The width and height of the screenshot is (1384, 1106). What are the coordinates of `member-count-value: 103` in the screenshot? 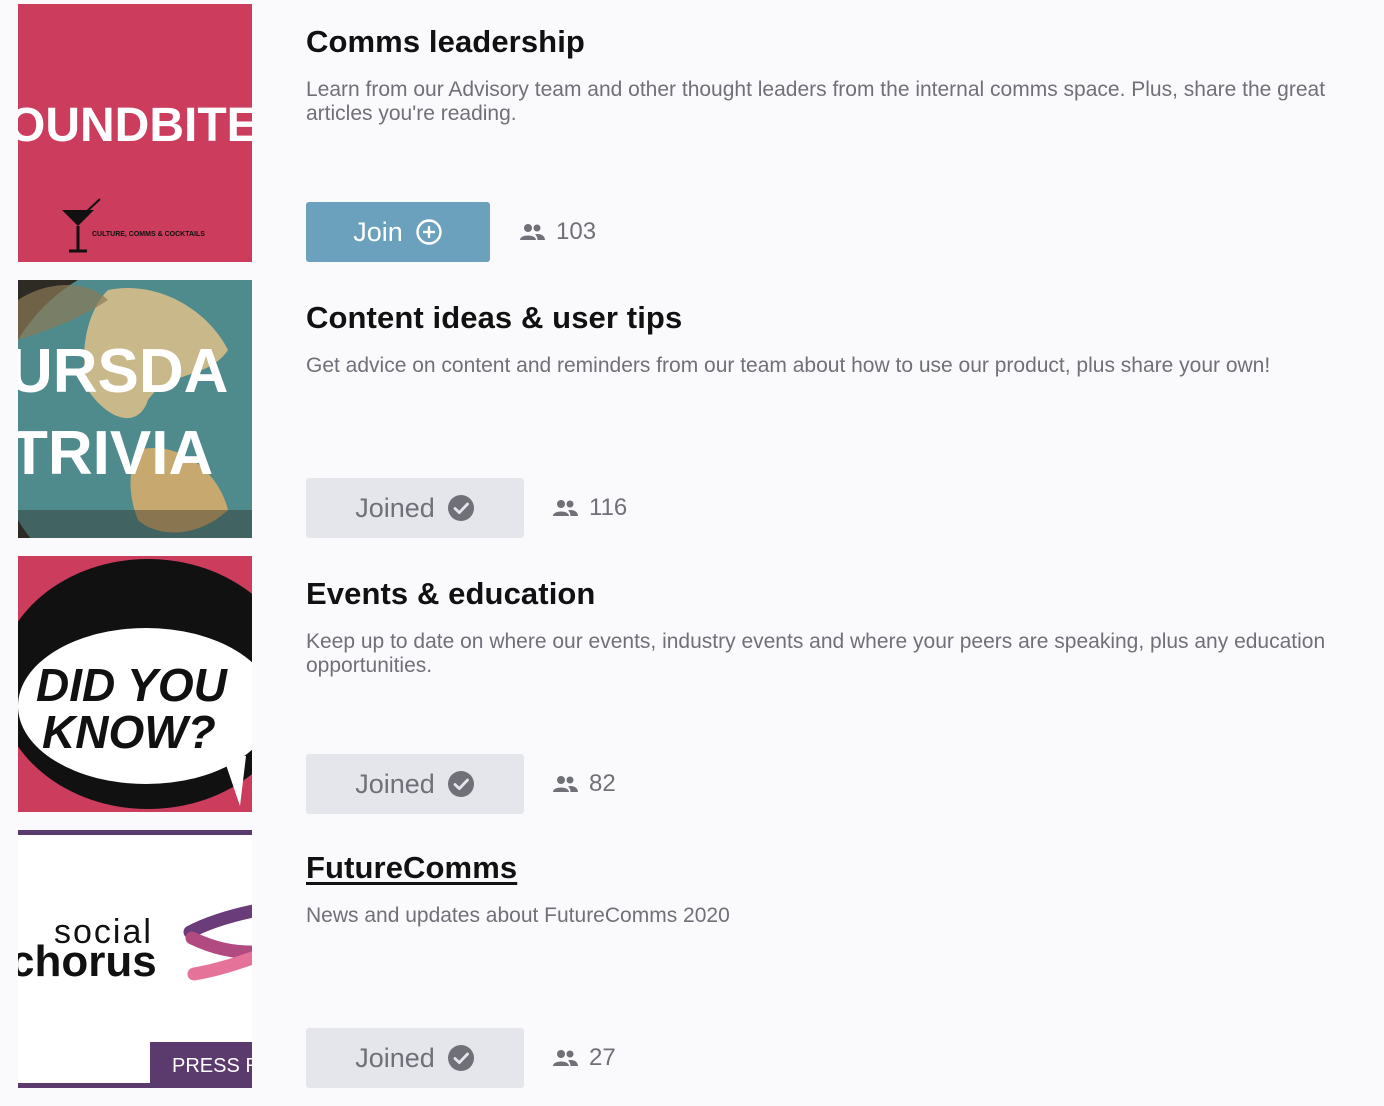 It's located at (576, 231).